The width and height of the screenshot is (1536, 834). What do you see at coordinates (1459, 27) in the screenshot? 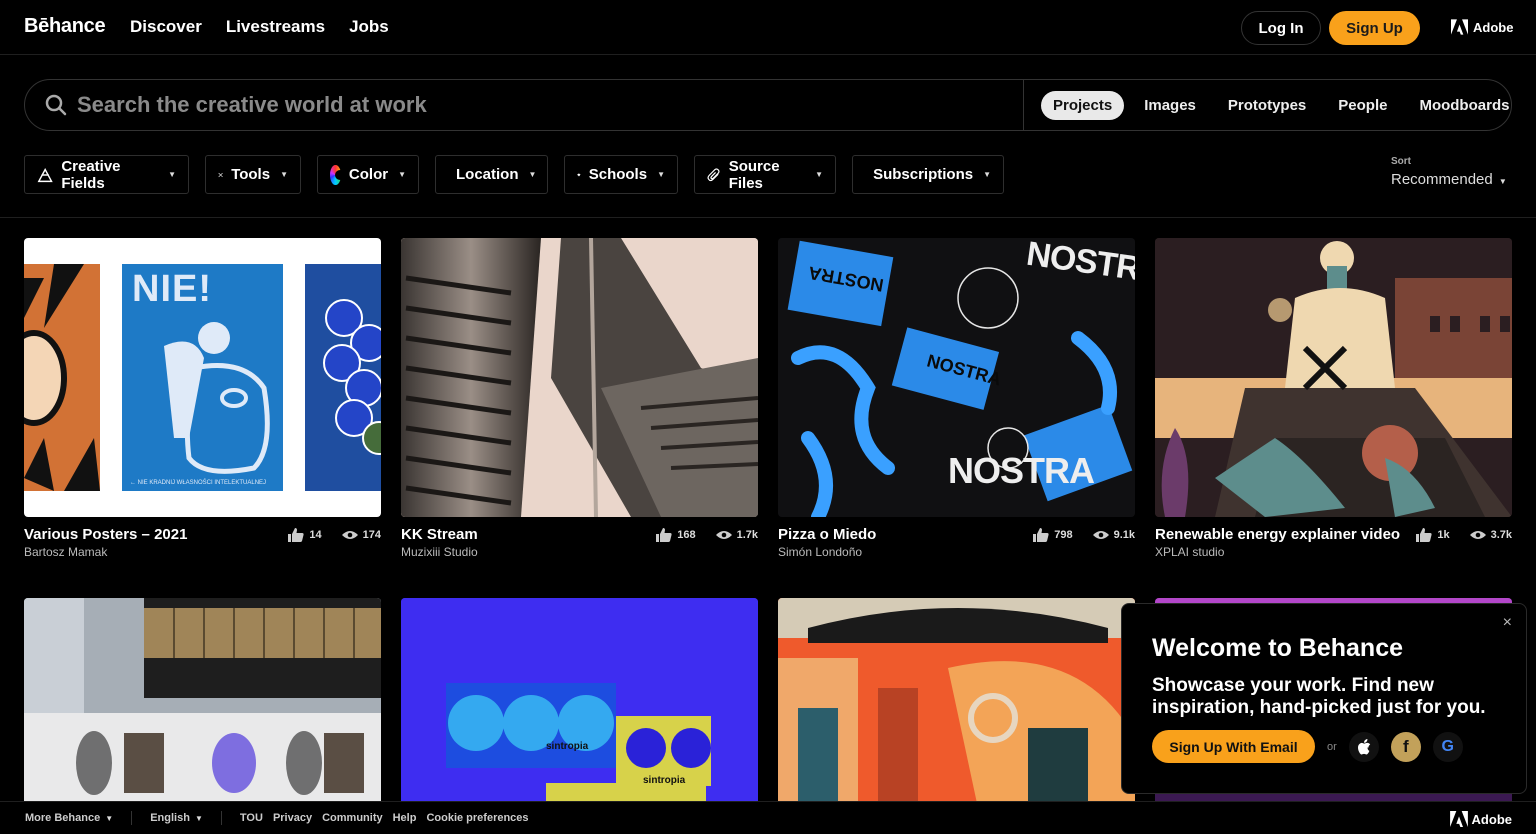
I see `adobe-logo-icon` at bounding box center [1459, 27].